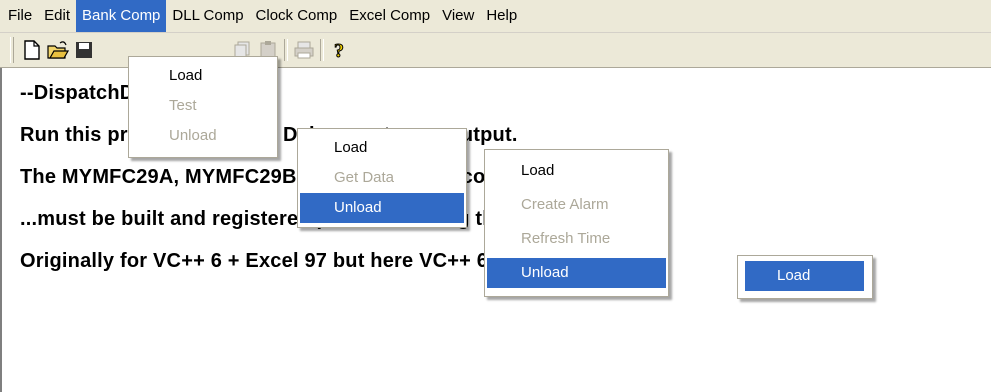 The width and height of the screenshot is (991, 392). What do you see at coordinates (203, 107) in the screenshot?
I see `bank-comp-menu: Load Test Unload` at bounding box center [203, 107].